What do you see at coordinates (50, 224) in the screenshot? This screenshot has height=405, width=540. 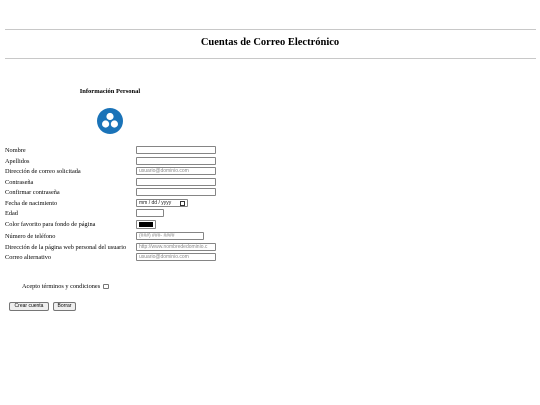 I see `label-color: Color favorito para fondo de página` at bounding box center [50, 224].